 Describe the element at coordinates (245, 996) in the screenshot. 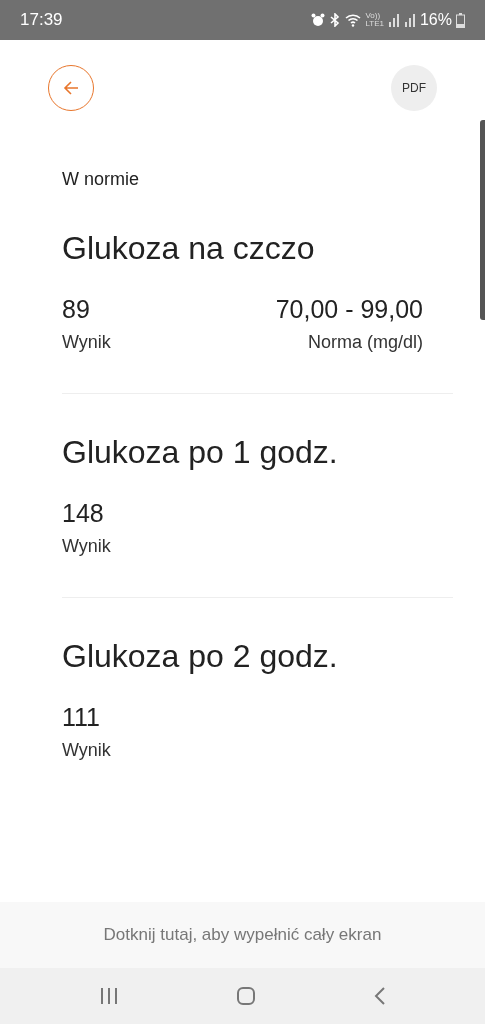

I see `home-icon` at that location.